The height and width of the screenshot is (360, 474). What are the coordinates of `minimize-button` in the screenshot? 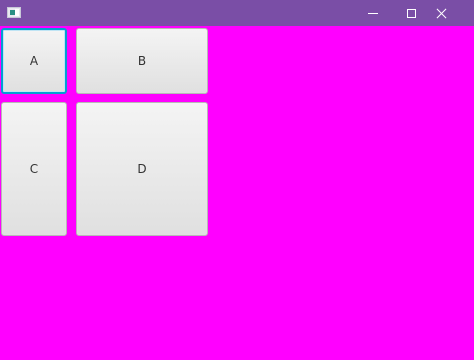 It's located at (373, 13).